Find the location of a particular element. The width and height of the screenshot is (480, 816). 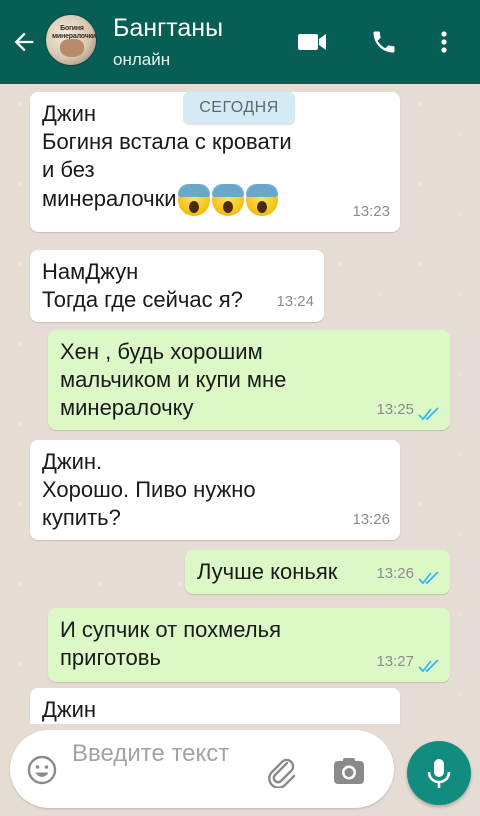

back-arrow-icon is located at coordinates (24, 42).